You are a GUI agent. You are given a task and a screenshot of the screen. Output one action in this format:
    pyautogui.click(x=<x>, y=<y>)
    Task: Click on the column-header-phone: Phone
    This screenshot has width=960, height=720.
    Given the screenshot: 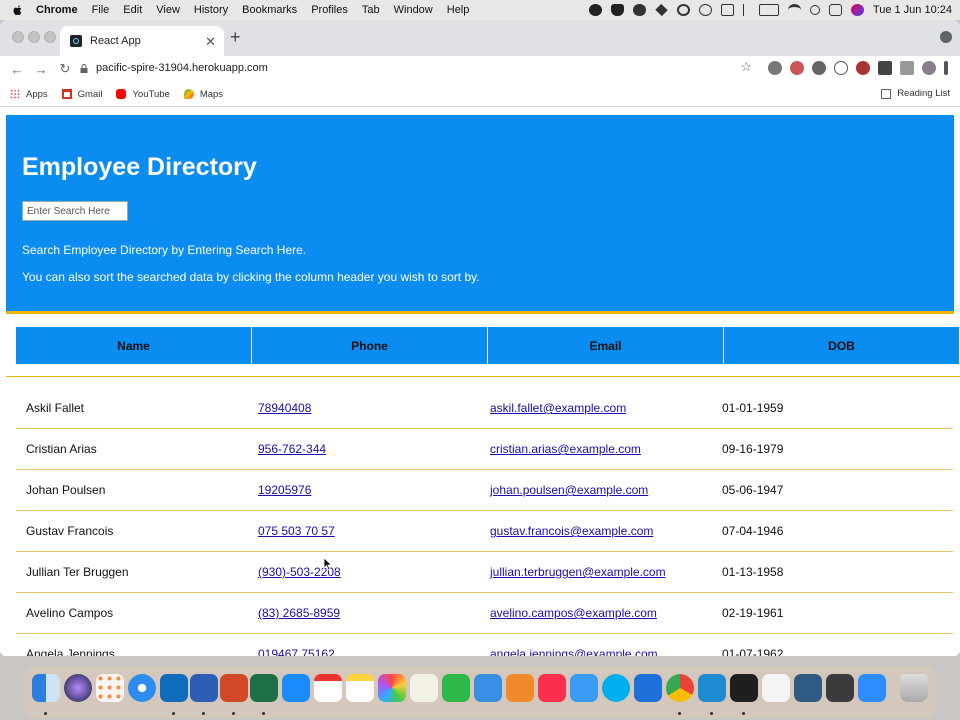 What is the action you would take?
    pyautogui.click(x=369, y=345)
    